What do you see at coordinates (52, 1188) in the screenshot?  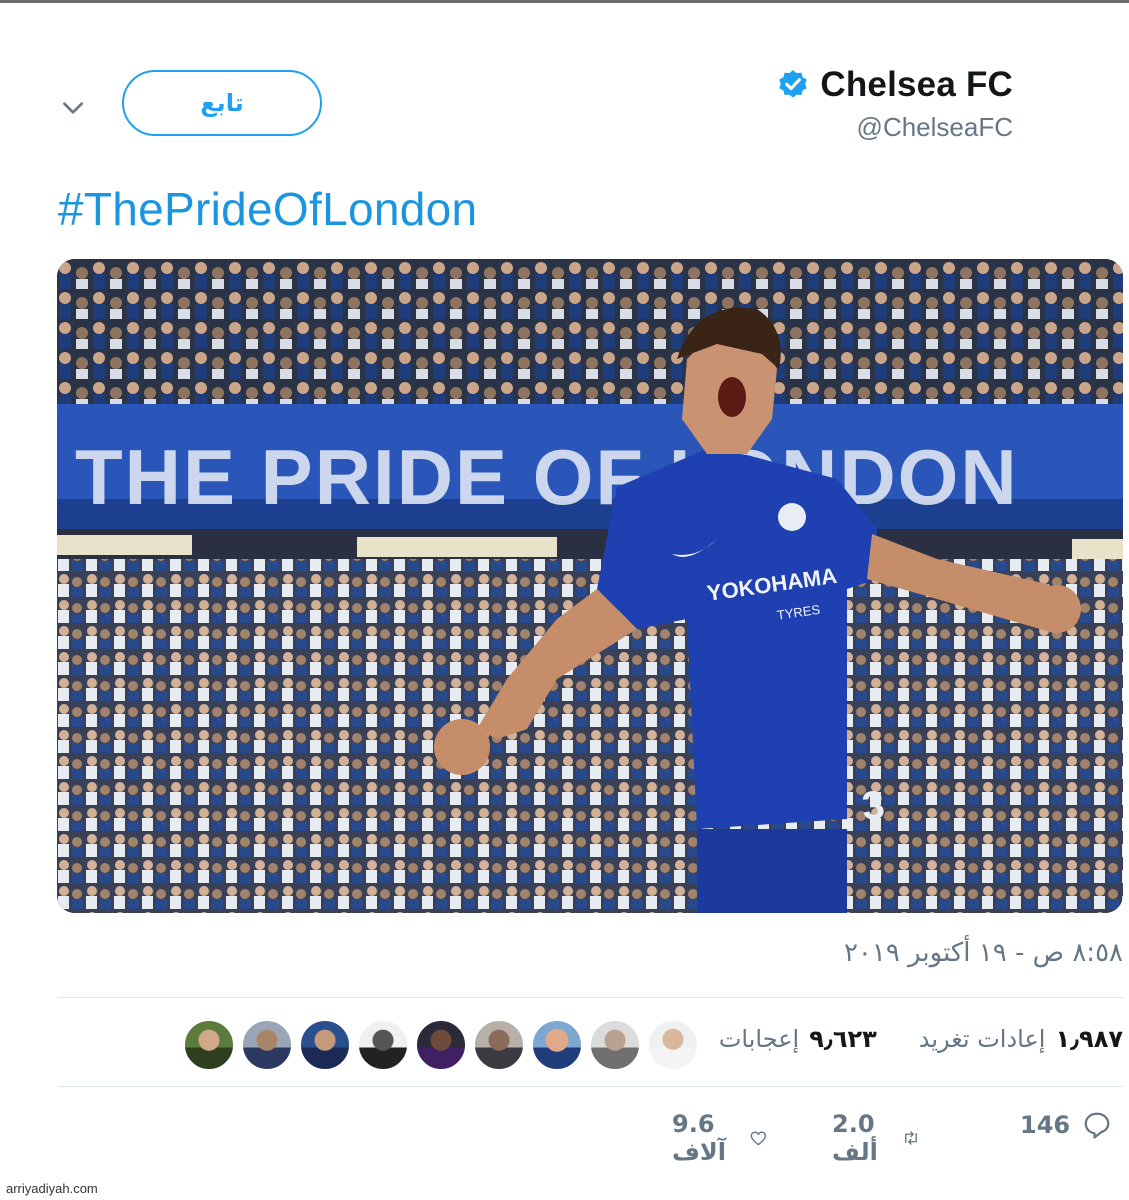 I see `watermark: arriyadiyah.com` at bounding box center [52, 1188].